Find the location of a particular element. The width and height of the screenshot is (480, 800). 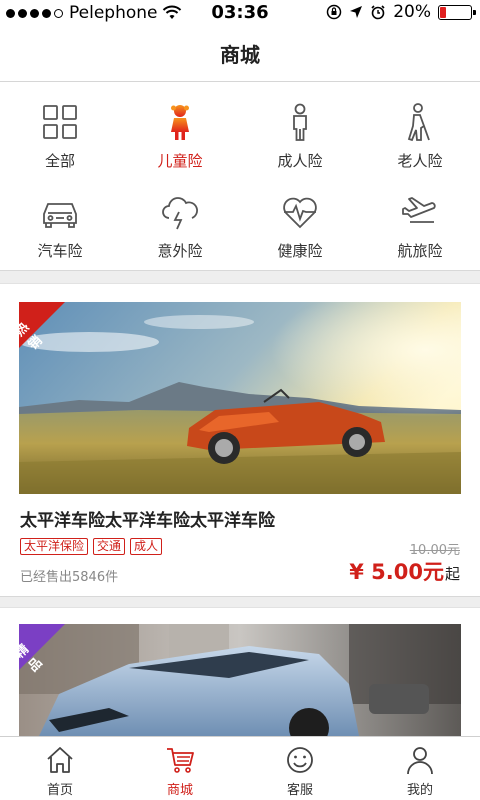

product-image: 精品 is located at coordinates (240, 680).